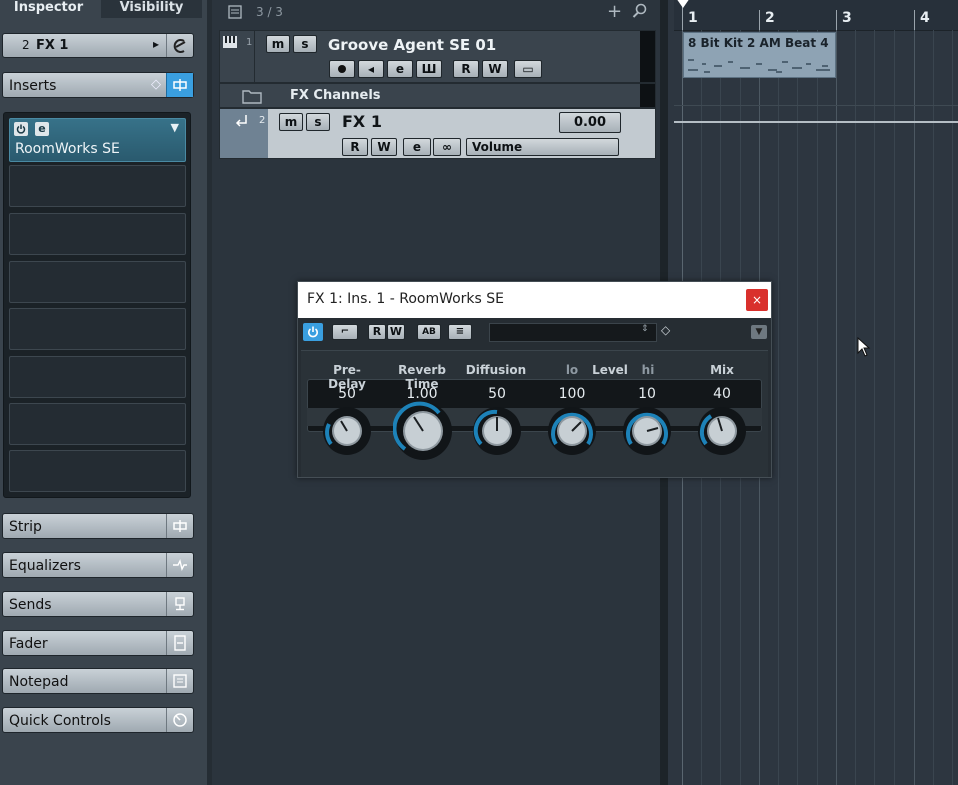  Describe the element at coordinates (542, 147) in the screenshot. I see `automation-parameter-select: Volume` at that location.